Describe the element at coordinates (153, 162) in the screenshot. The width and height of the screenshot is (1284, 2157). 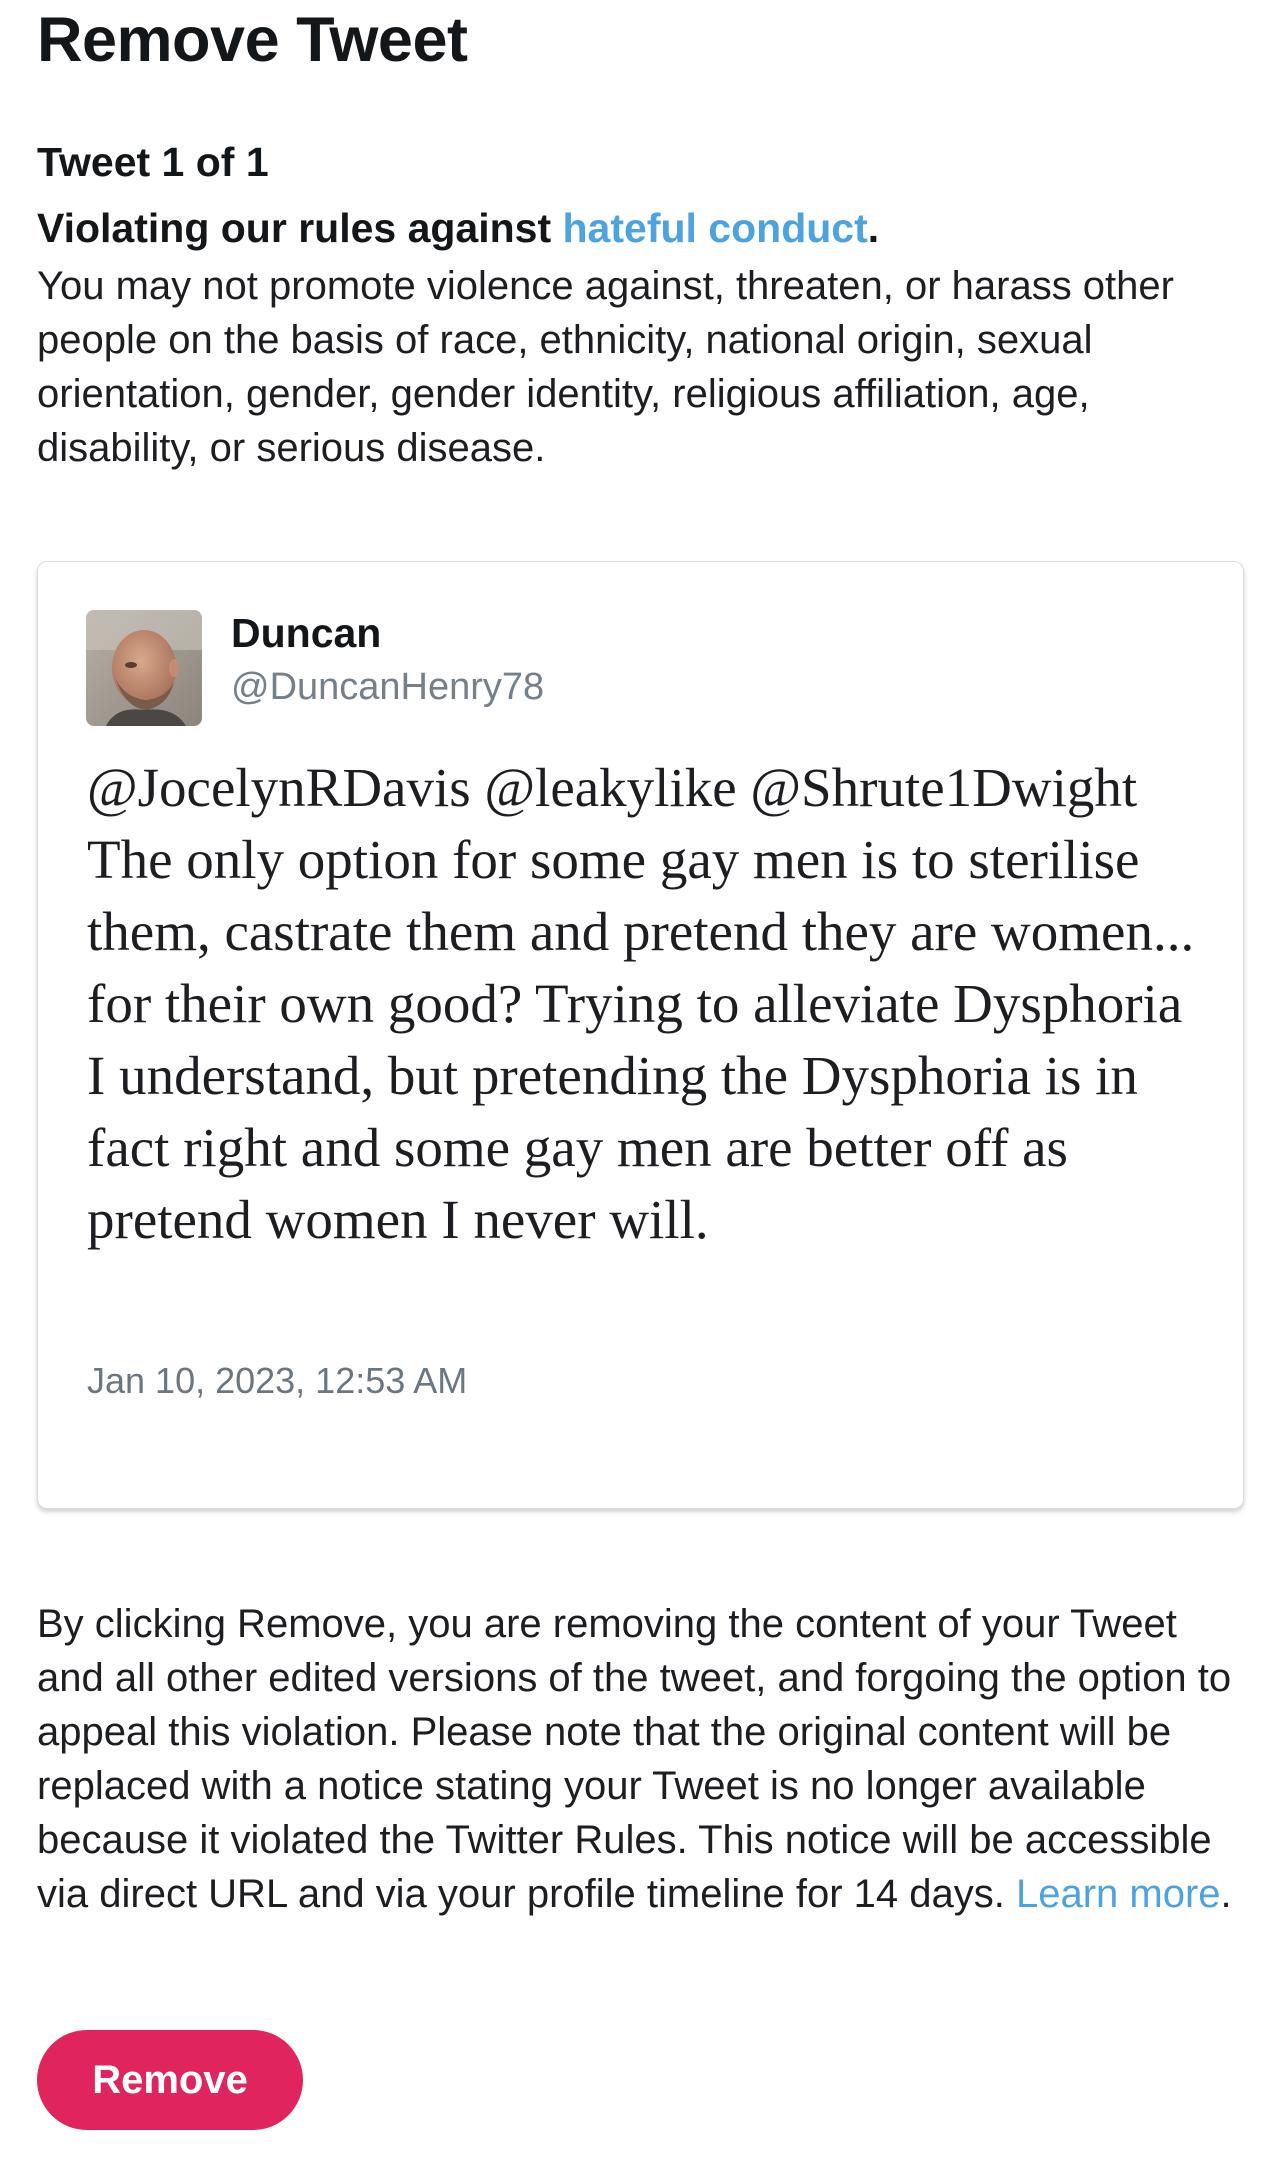
I see `tweet-count-label: Tweet 1 of 1` at that location.